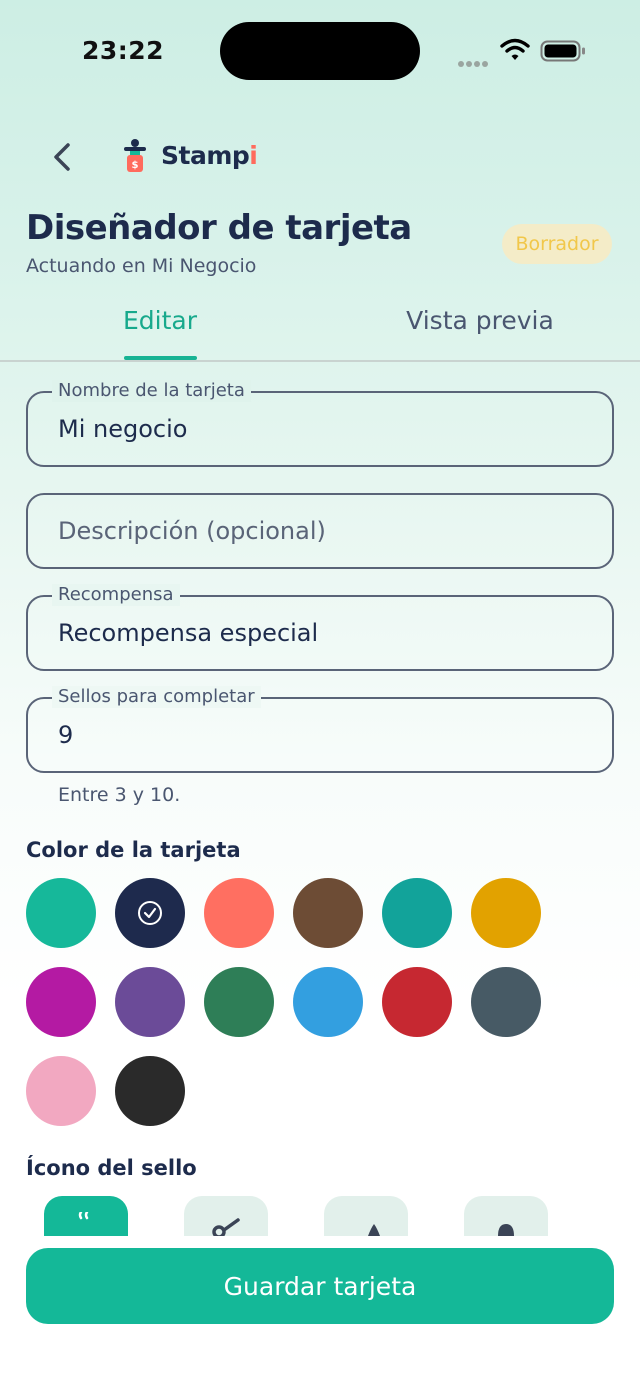 The image size is (640, 1391). What do you see at coordinates (506, 1216) in the screenshot?
I see `stamp-option-bell` at bounding box center [506, 1216].